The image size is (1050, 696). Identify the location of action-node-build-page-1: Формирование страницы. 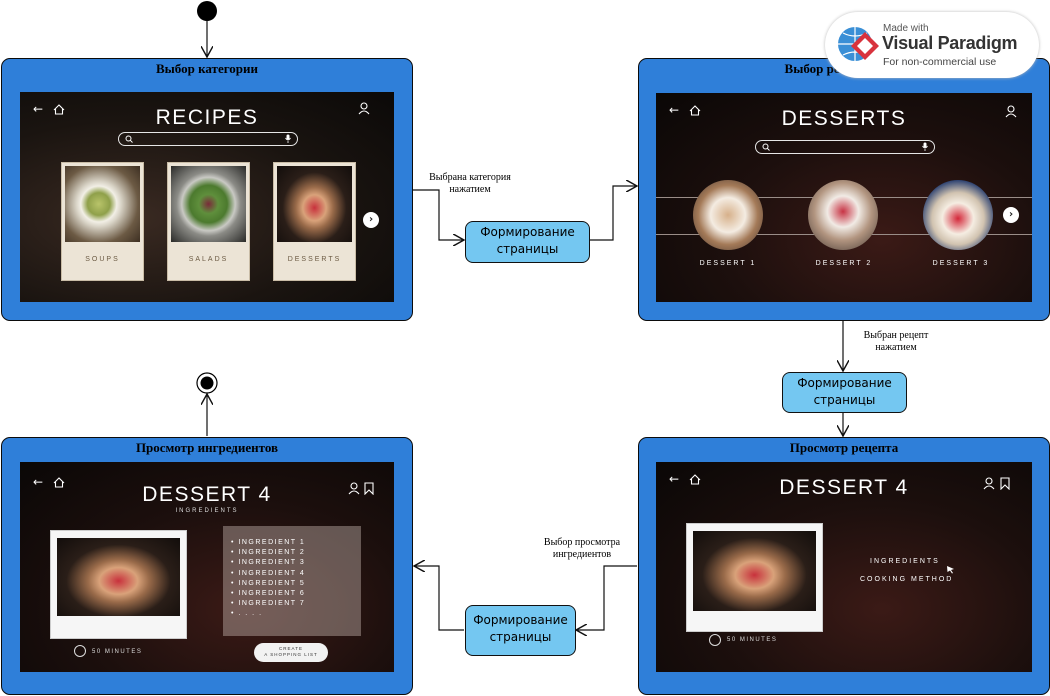
(527, 242).